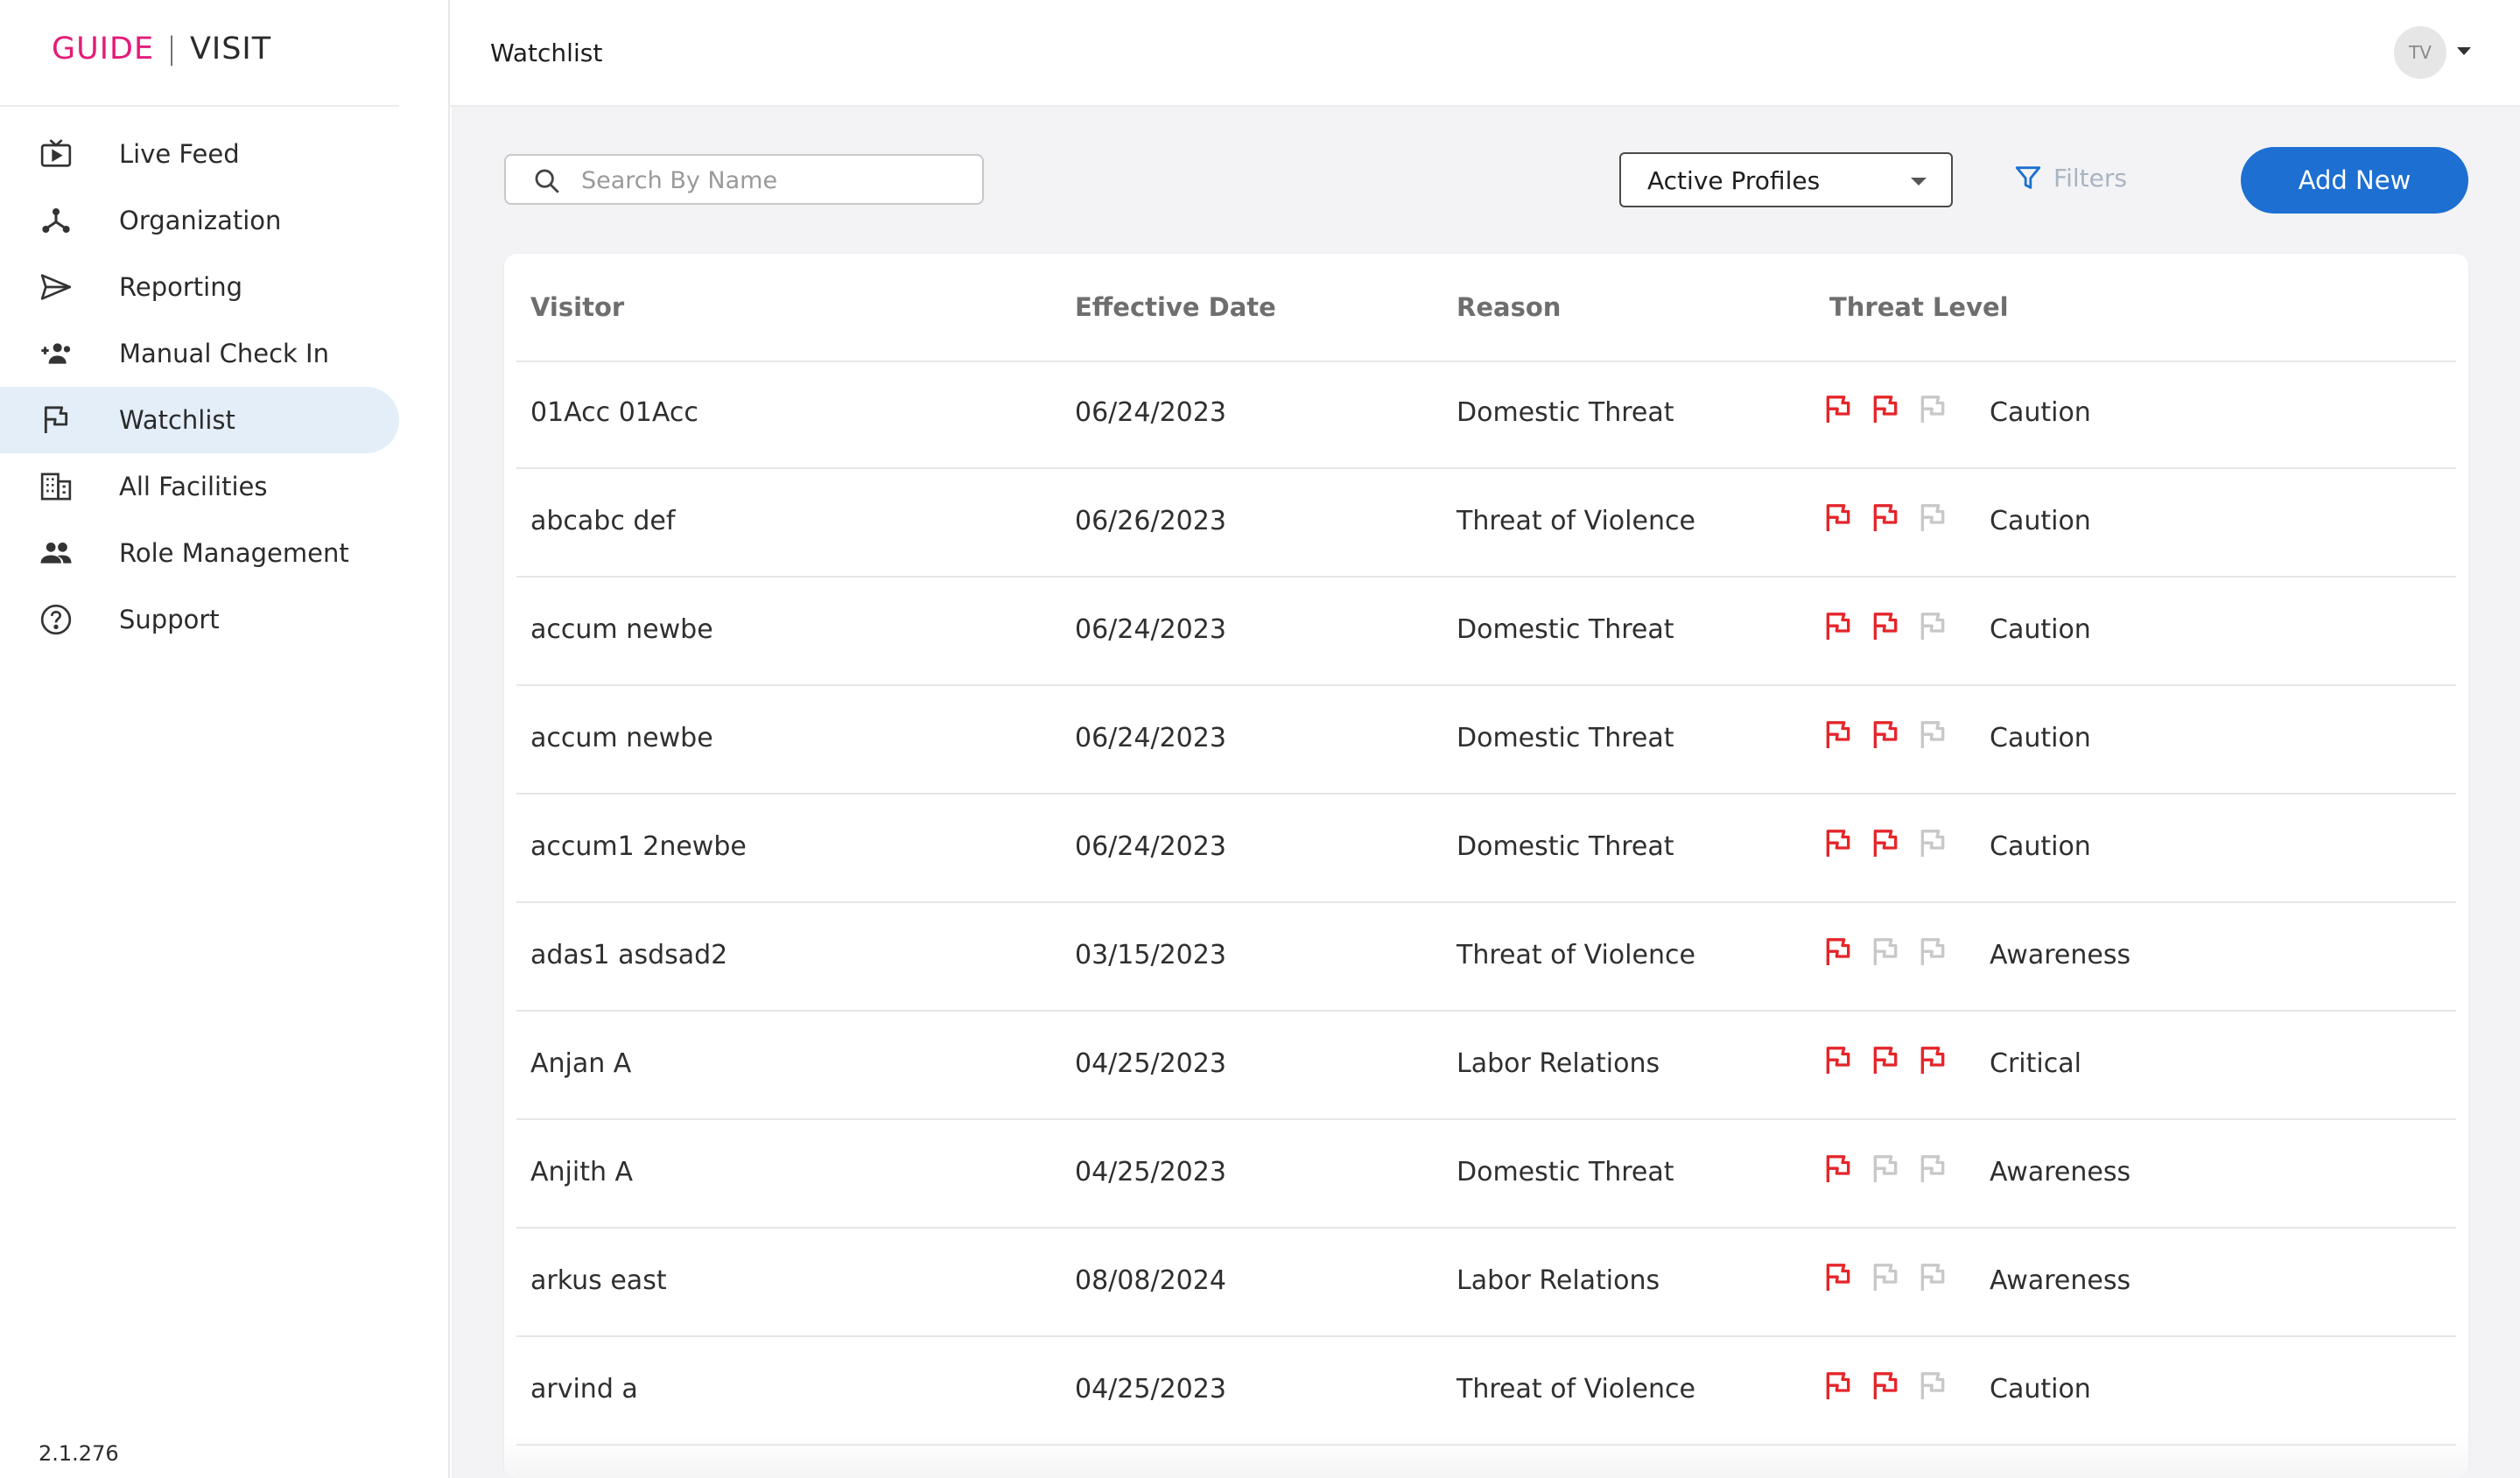 This screenshot has width=2520, height=1478. What do you see at coordinates (598, 1280) in the screenshot?
I see `visitor-name: arkus east` at bounding box center [598, 1280].